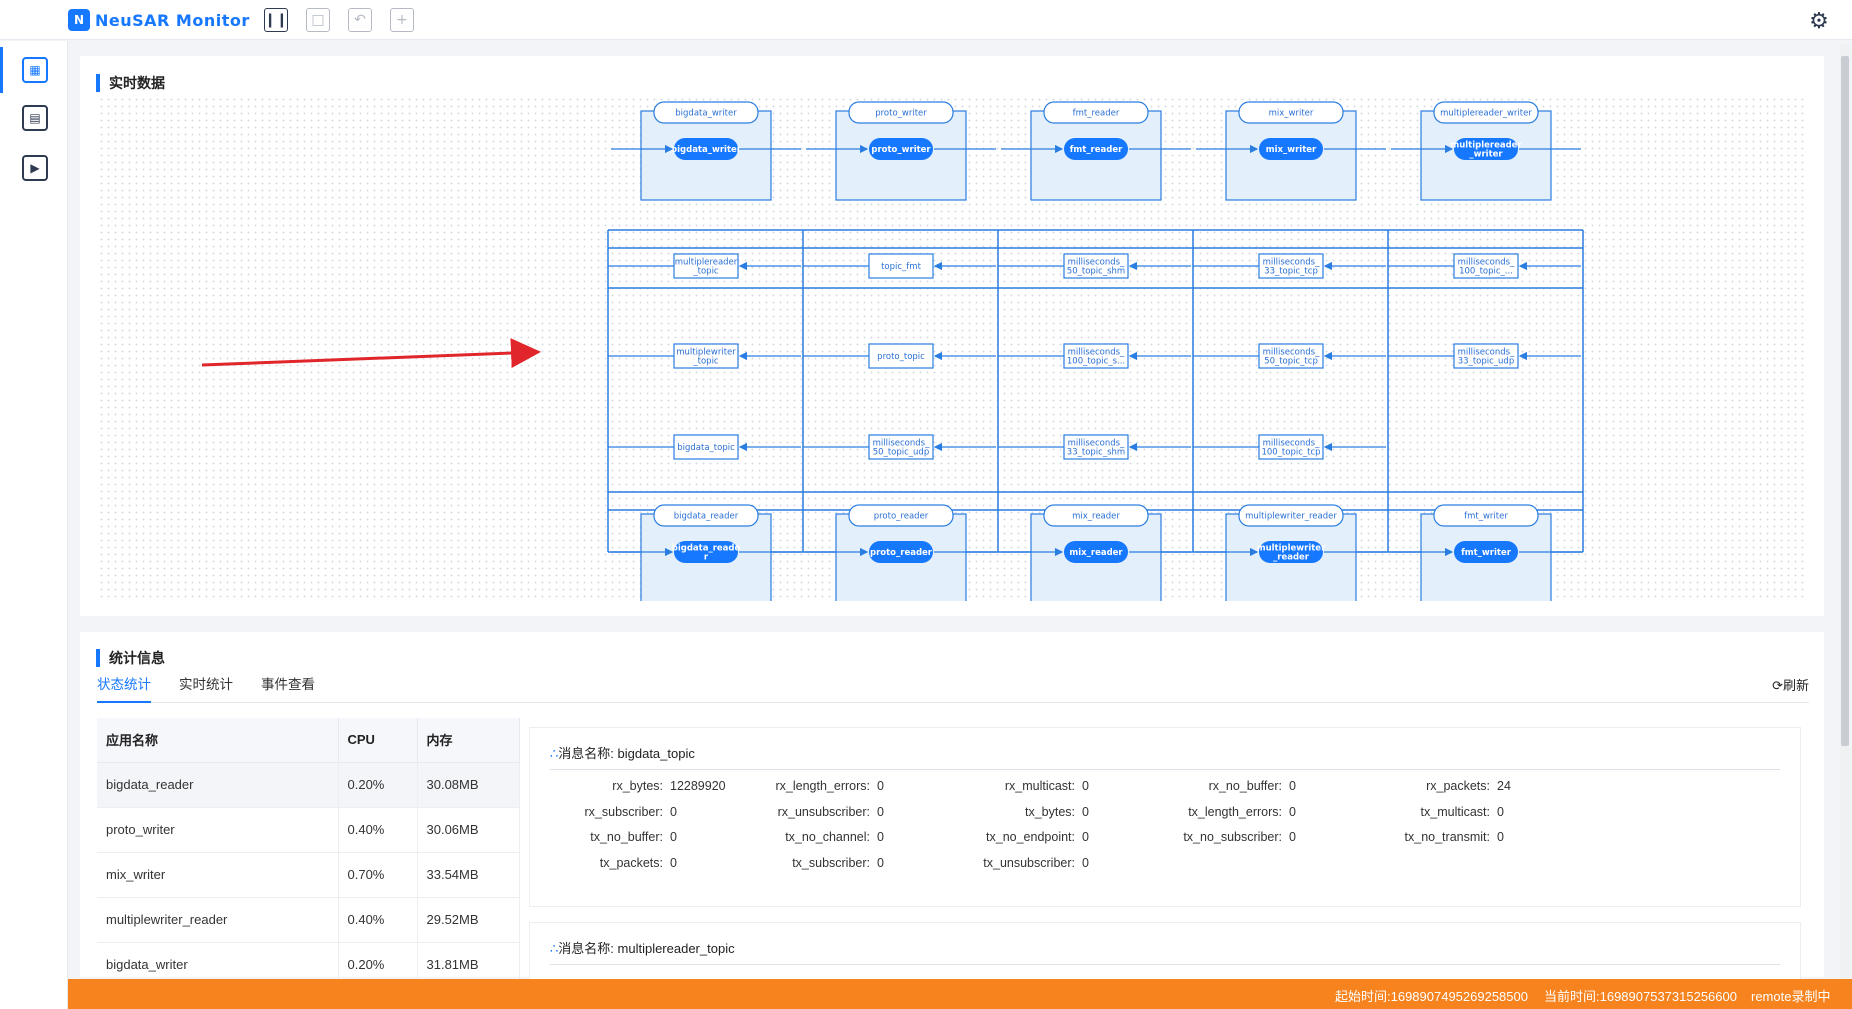  What do you see at coordinates (1486, 356) in the screenshot?
I see `topic-node-label: milliseconds_ 33_topic_udp` at bounding box center [1486, 356].